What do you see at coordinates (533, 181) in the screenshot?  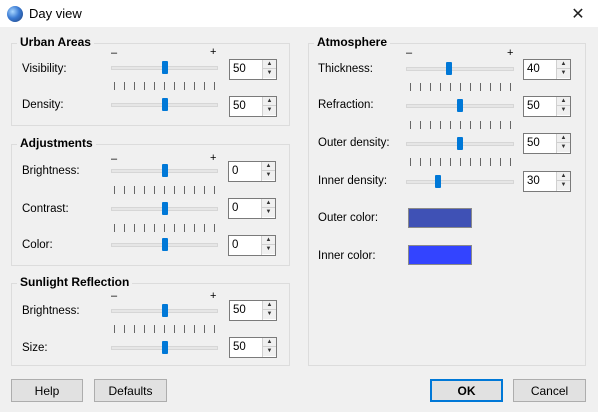 I see `inner-density-value: 30` at bounding box center [533, 181].